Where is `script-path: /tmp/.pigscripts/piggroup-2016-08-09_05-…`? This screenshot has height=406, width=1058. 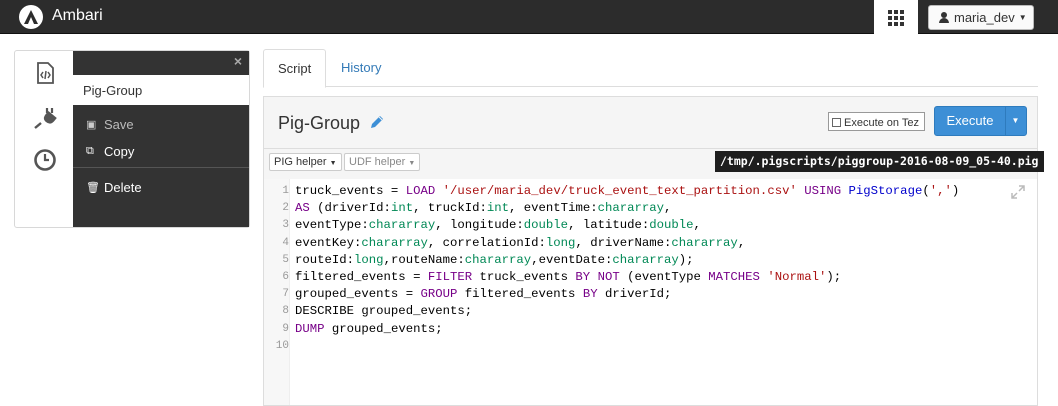
script-path: /tmp/.pigscripts/piggroup-2016-08-09_05-… is located at coordinates (879, 161).